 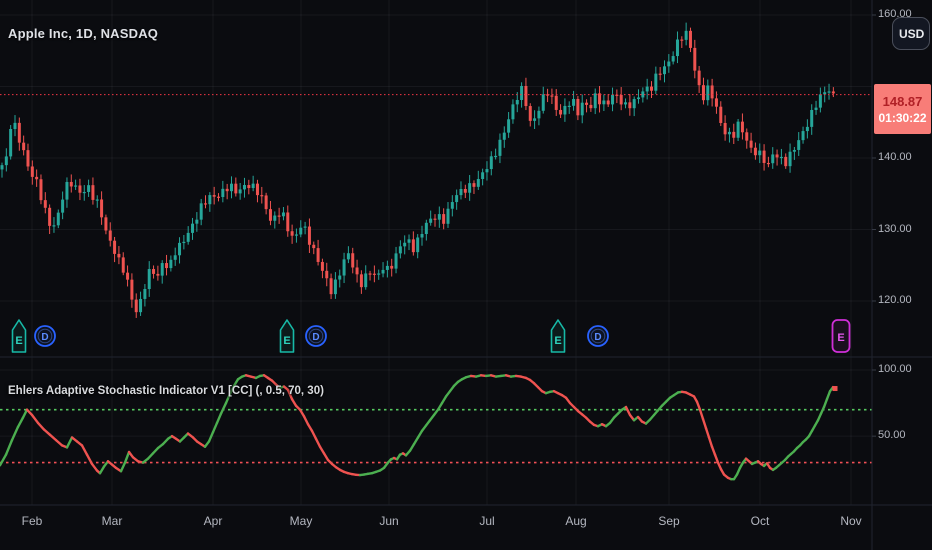 I want to click on oscillator-axis-label: 50.00, so click(x=892, y=435).